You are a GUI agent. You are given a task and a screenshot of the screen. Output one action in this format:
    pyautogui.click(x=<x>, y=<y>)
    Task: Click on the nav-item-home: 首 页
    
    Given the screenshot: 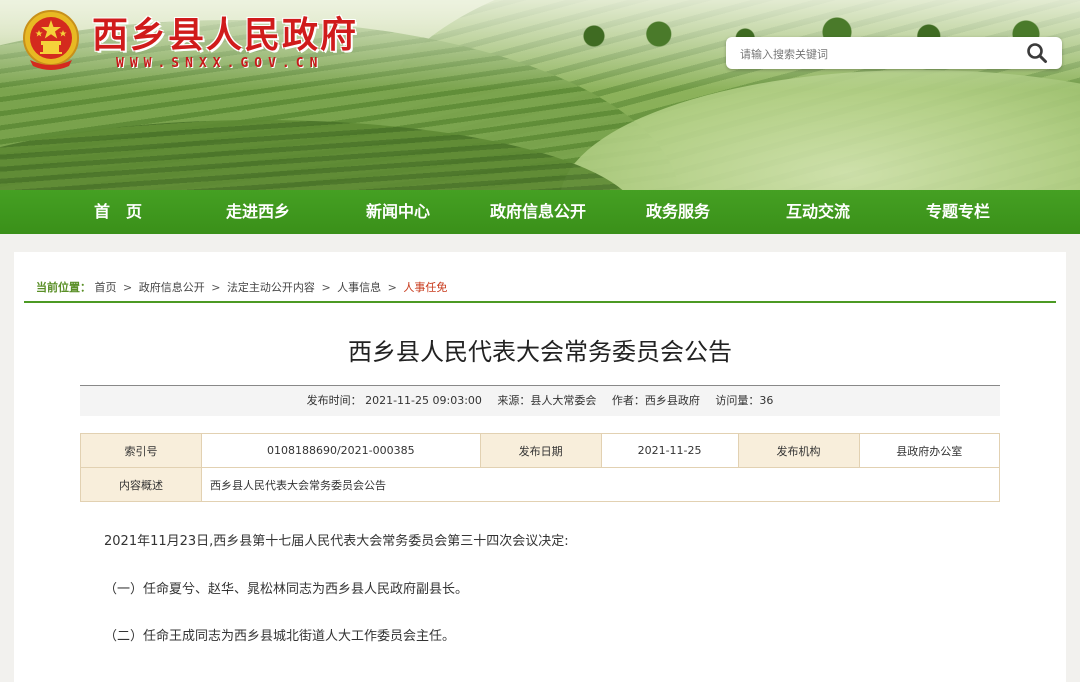 What is the action you would take?
    pyautogui.click(x=118, y=212)
    